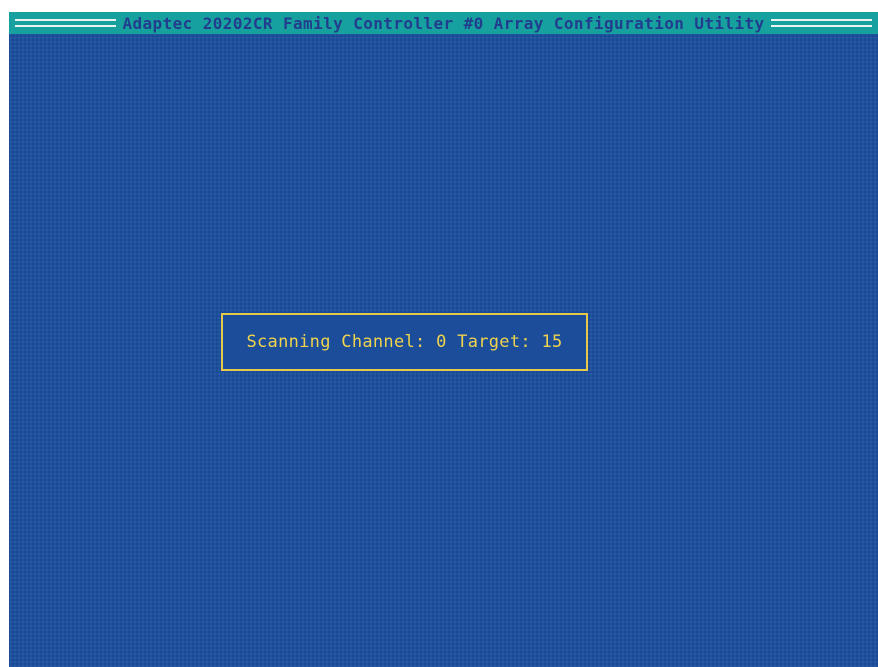  What do you see at coordinates (821, 23) in the screenshot?
I see `title-rule-right` at bounding box center [821, 23].